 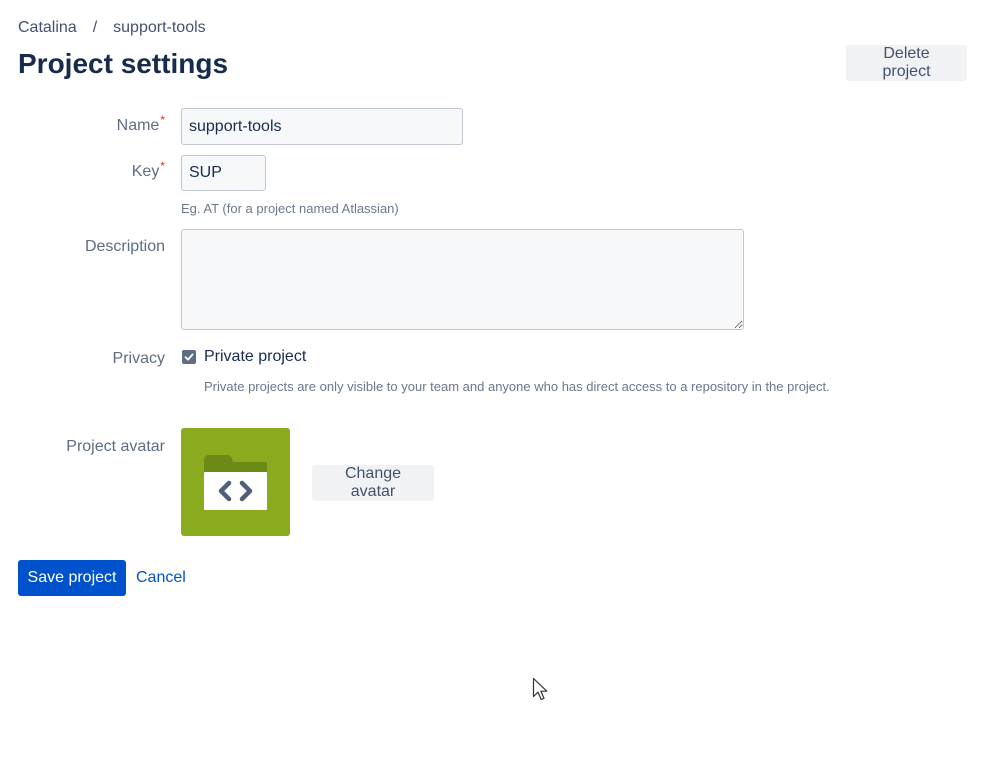 I want to click on check-icon, so click(x=189, y=357).